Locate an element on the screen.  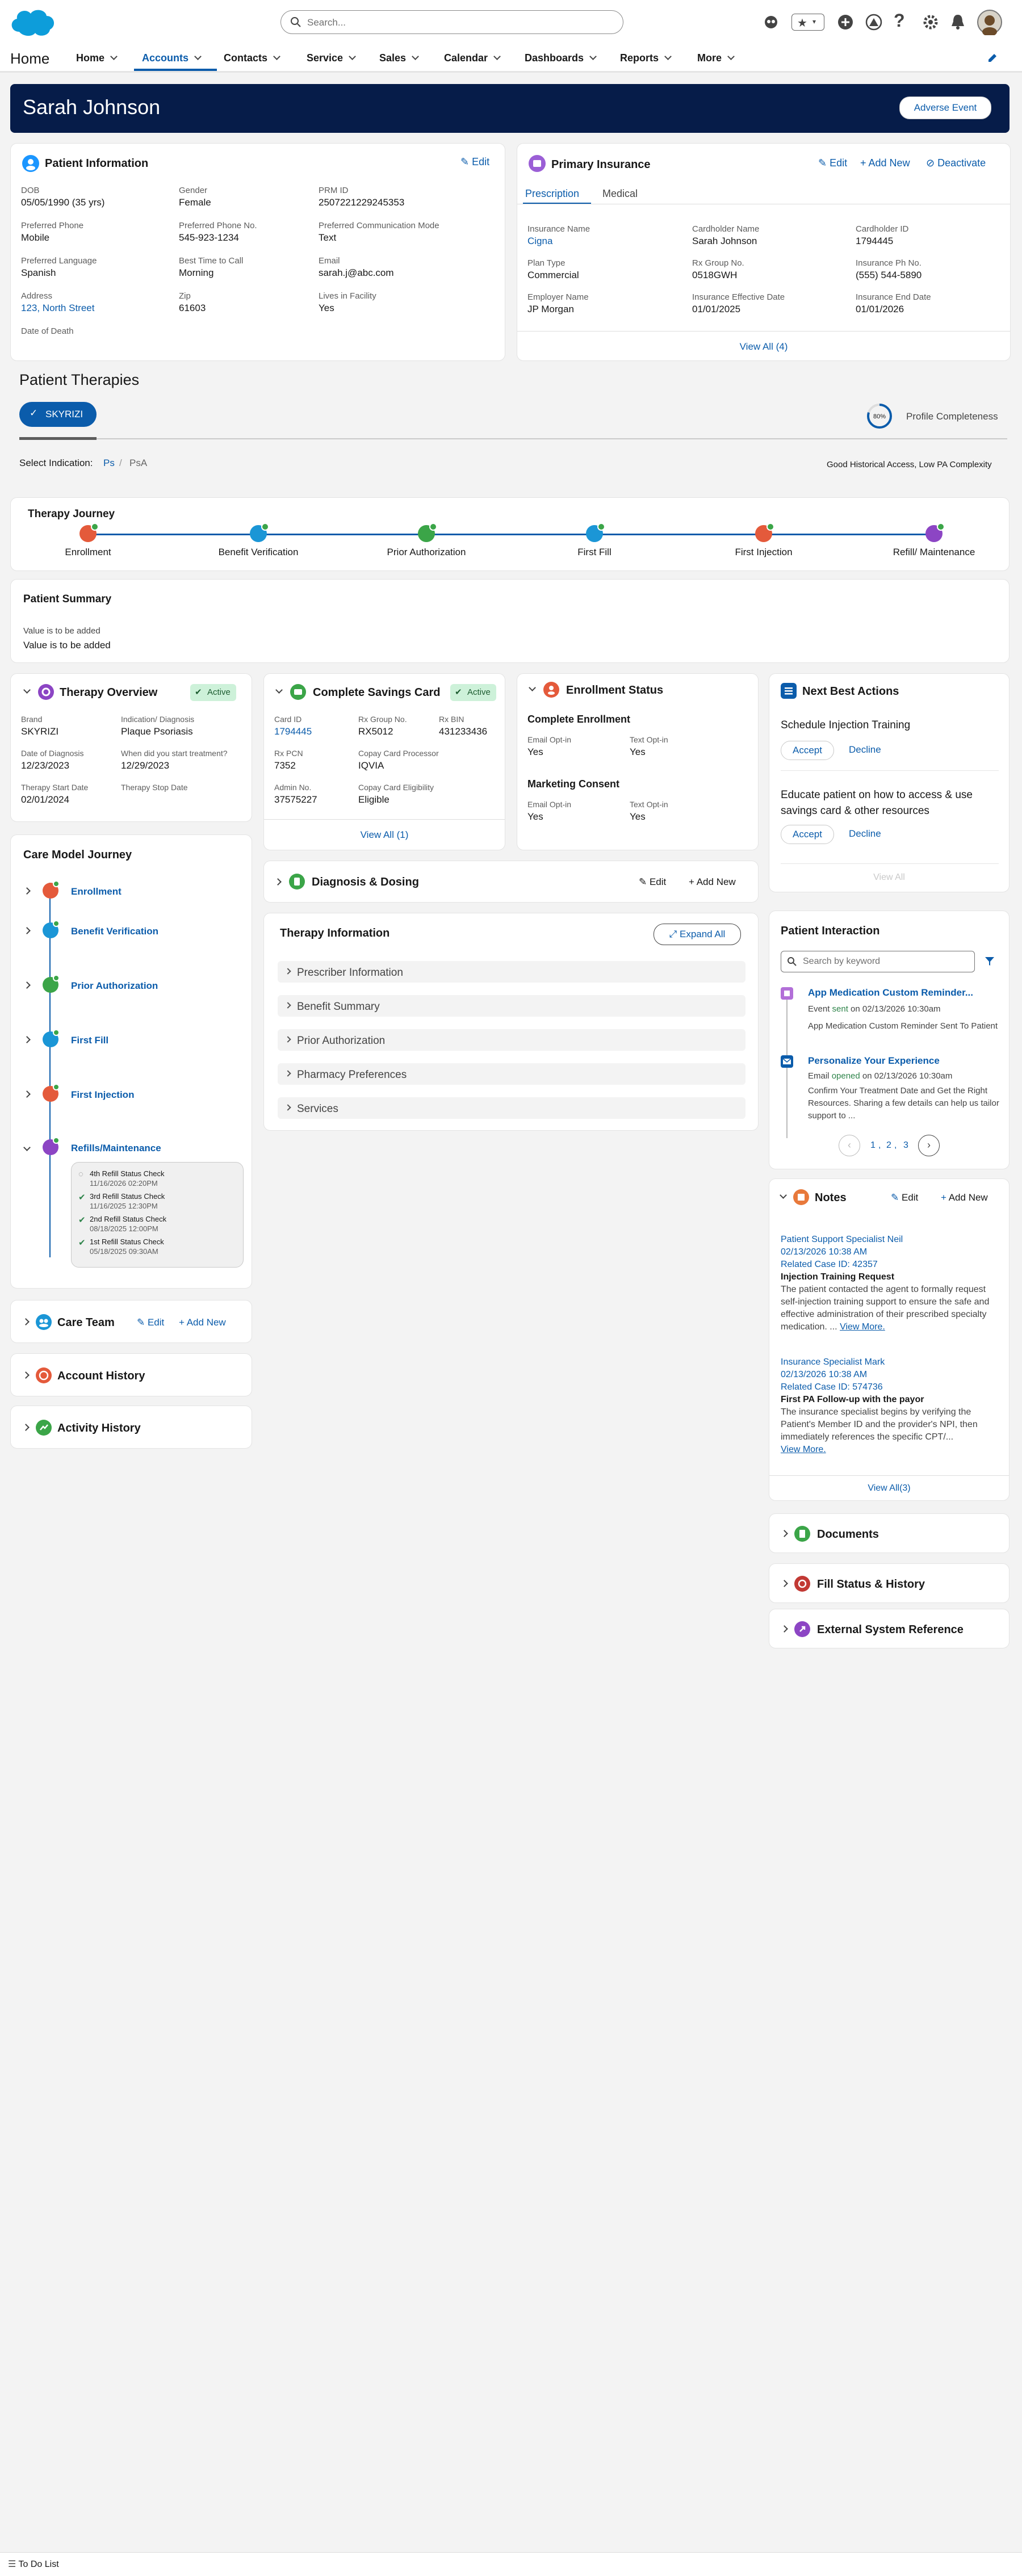
therapy-info-section: Pharmacy Preferences is located at coordinates (511, 1074).